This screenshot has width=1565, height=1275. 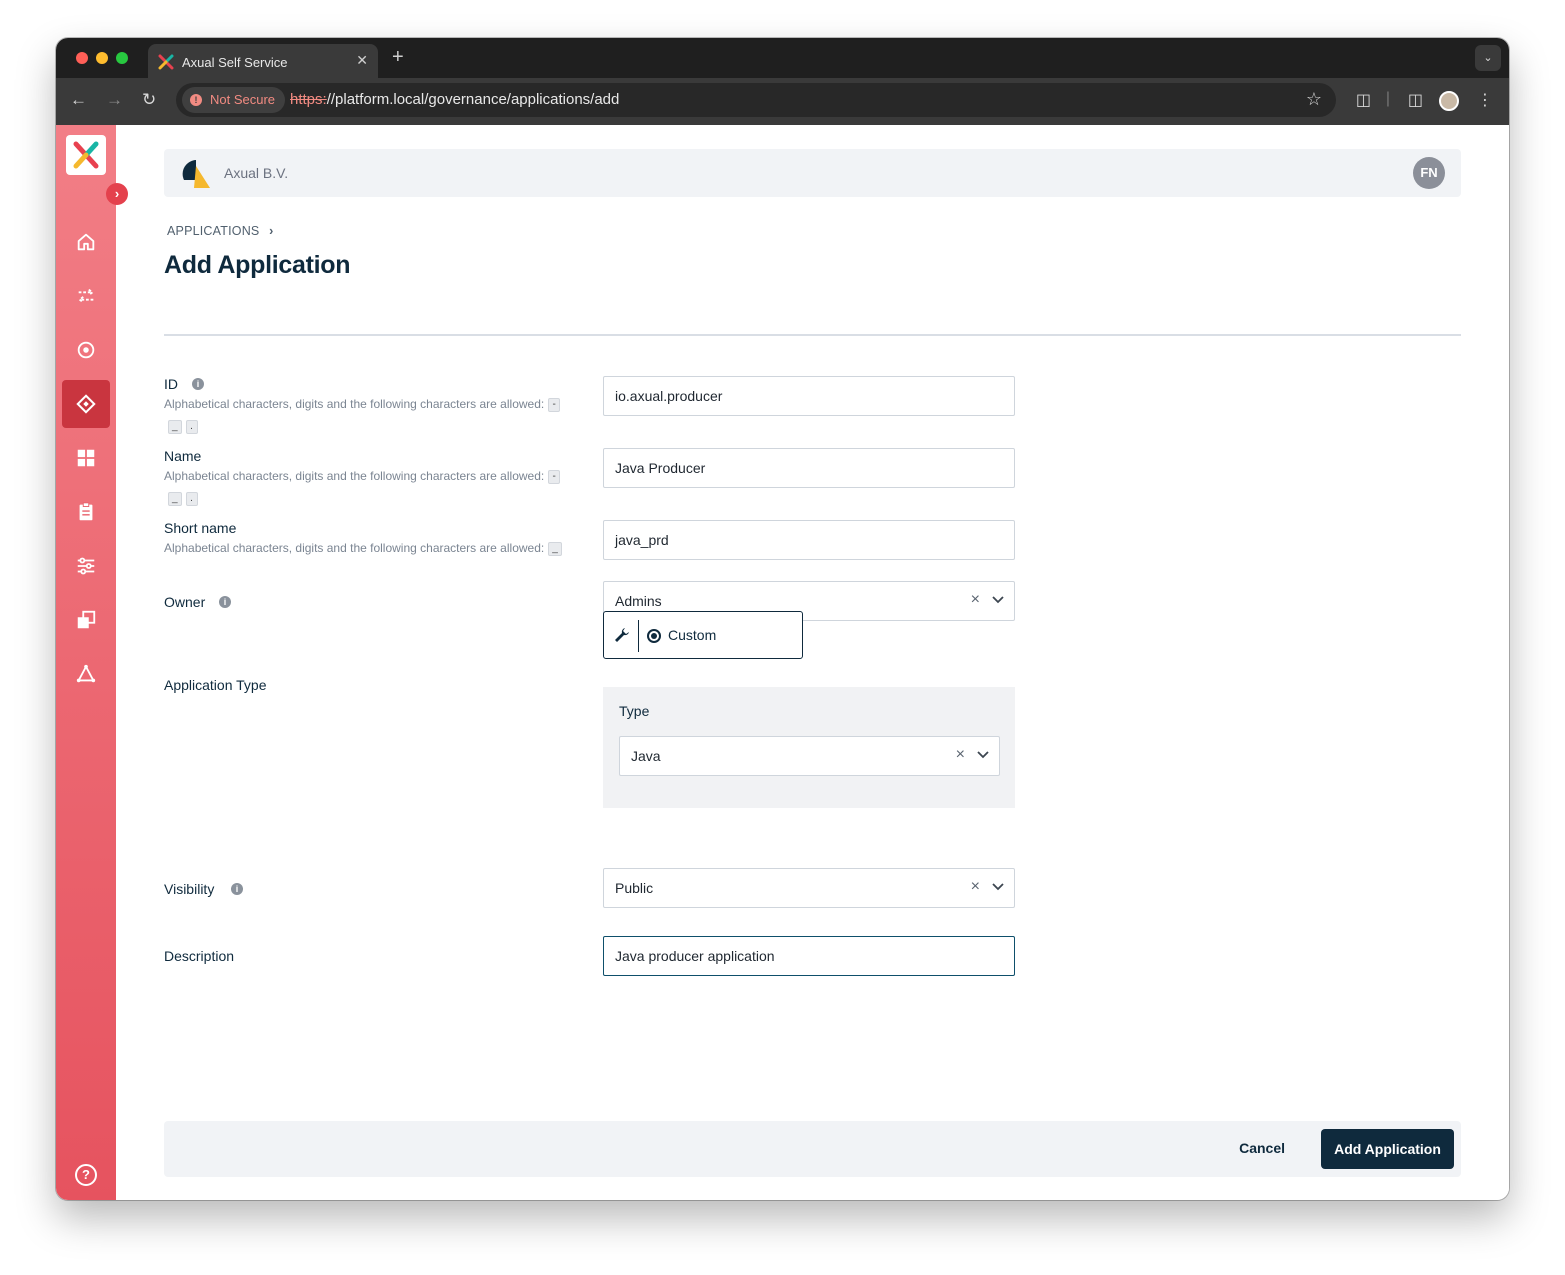 I want to click on side-panel-icon: ◫, so click(x=1415, y=100).